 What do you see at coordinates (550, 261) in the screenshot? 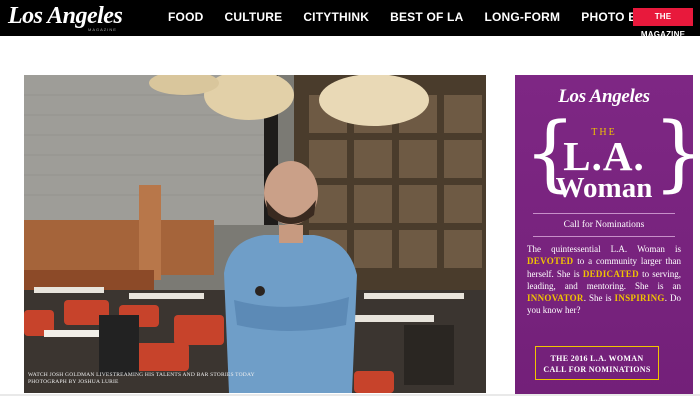
I see `ad-highlight-devoted: DEVOTED` at bounding box center [550, 261].